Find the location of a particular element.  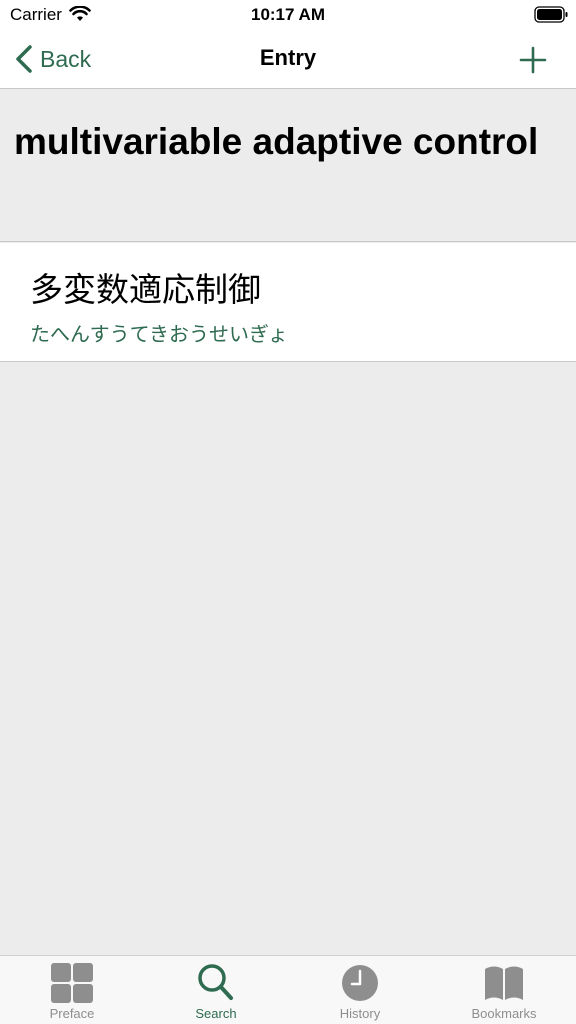

add-icon is located at coordinates (533, 60).